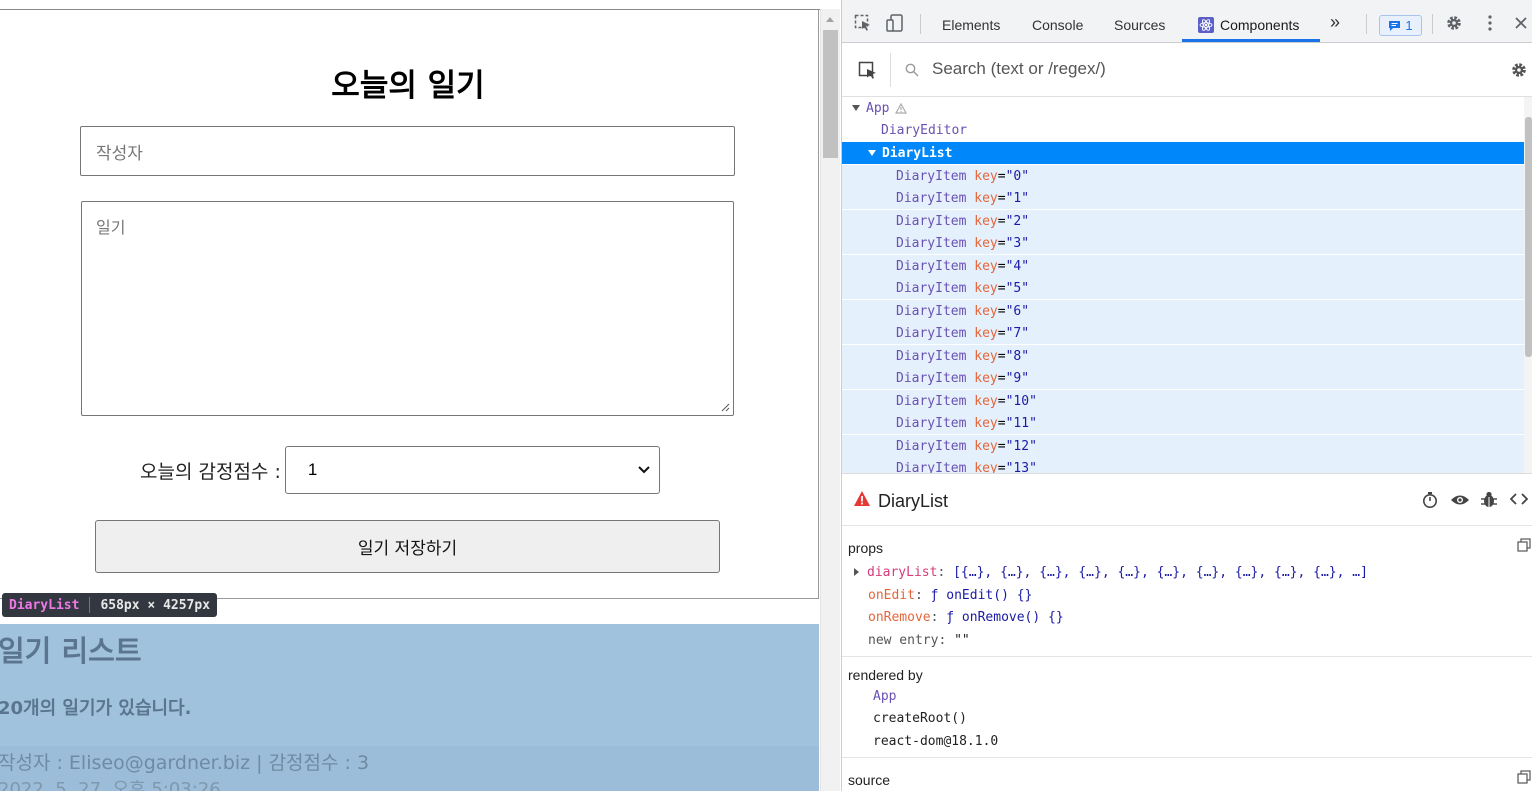 This screenshot has width=1532, height=791. What do you see at coordinates (1139, 25) in the screenshot?
I see `tab-sources: Sources` at bounding box center [1139, 25].